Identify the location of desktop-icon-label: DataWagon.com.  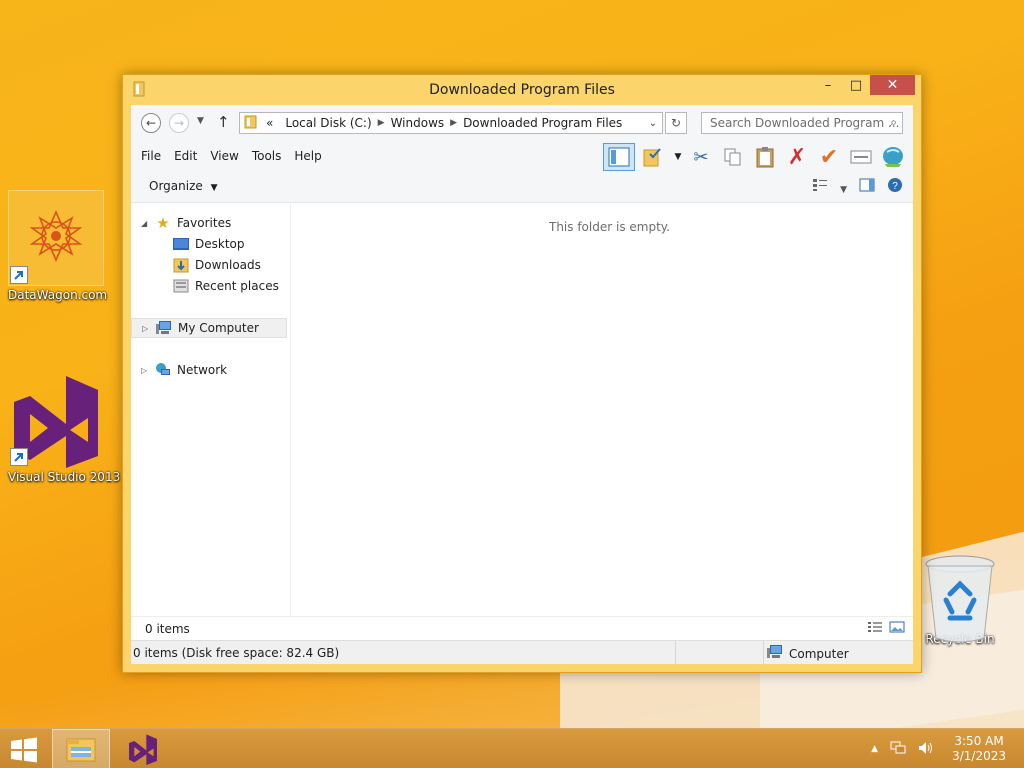
(58, 295).